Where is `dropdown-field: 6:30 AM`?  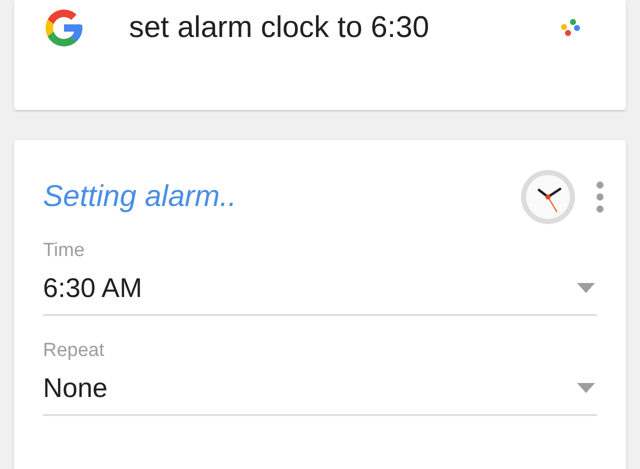 dropdown-field: 6:30 AM is located at coordinates (320, 289).